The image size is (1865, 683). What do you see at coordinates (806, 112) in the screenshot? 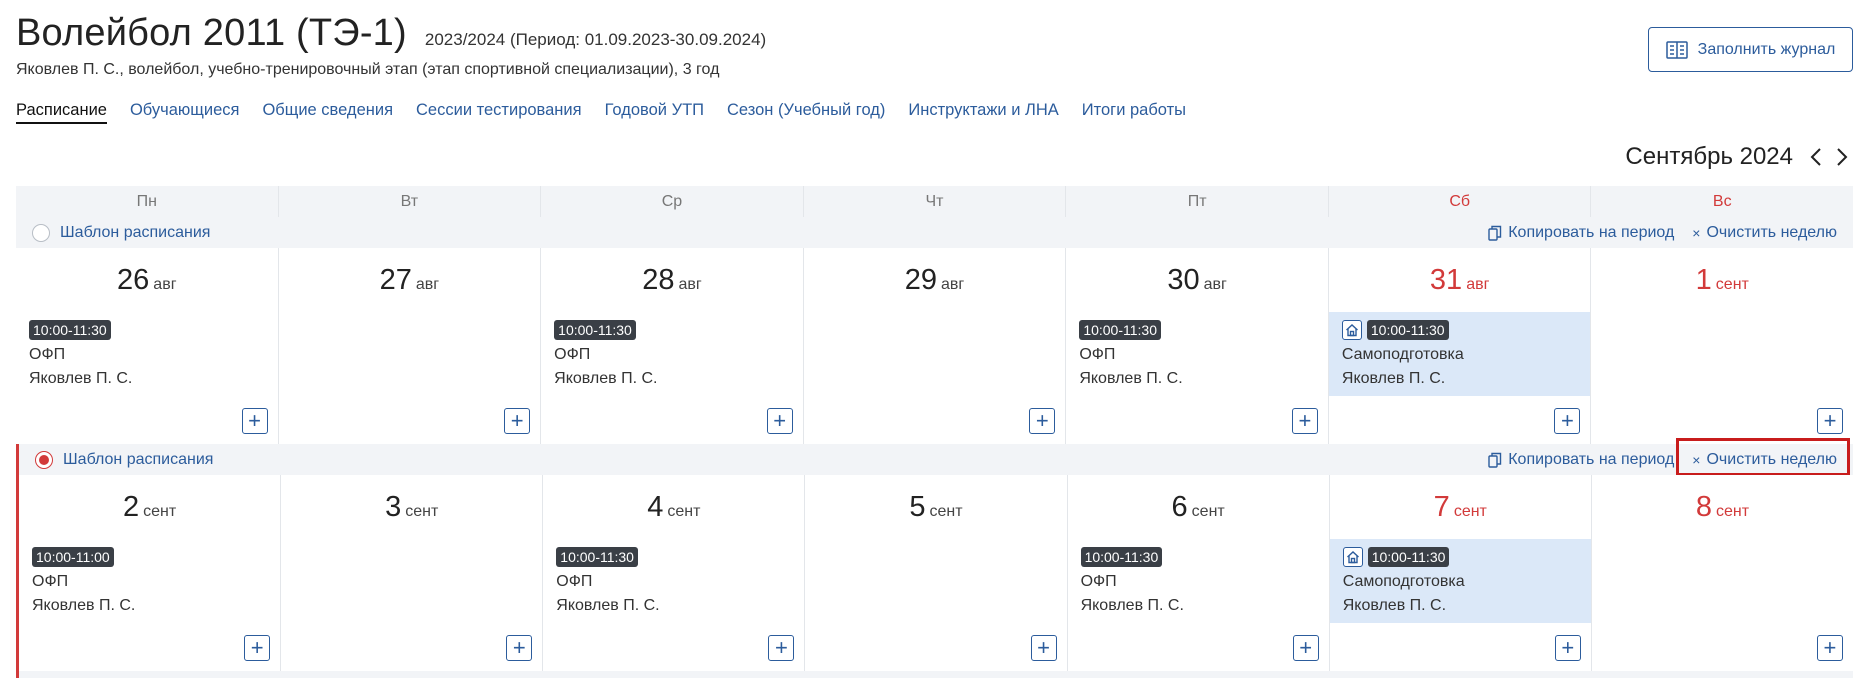
I see `tab-season: Сезон (Учебный год)` at bounding box center [806, 112].